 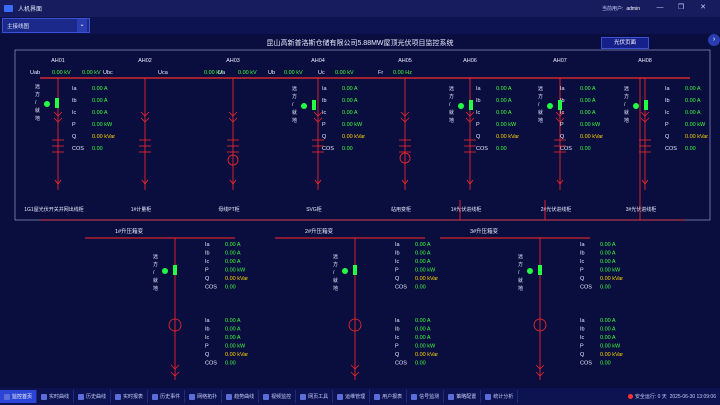 What do you see at coordinates (325, 89) in the screenshot?
I see `meas-label-0: Ia` at bounding box center [325, 89].